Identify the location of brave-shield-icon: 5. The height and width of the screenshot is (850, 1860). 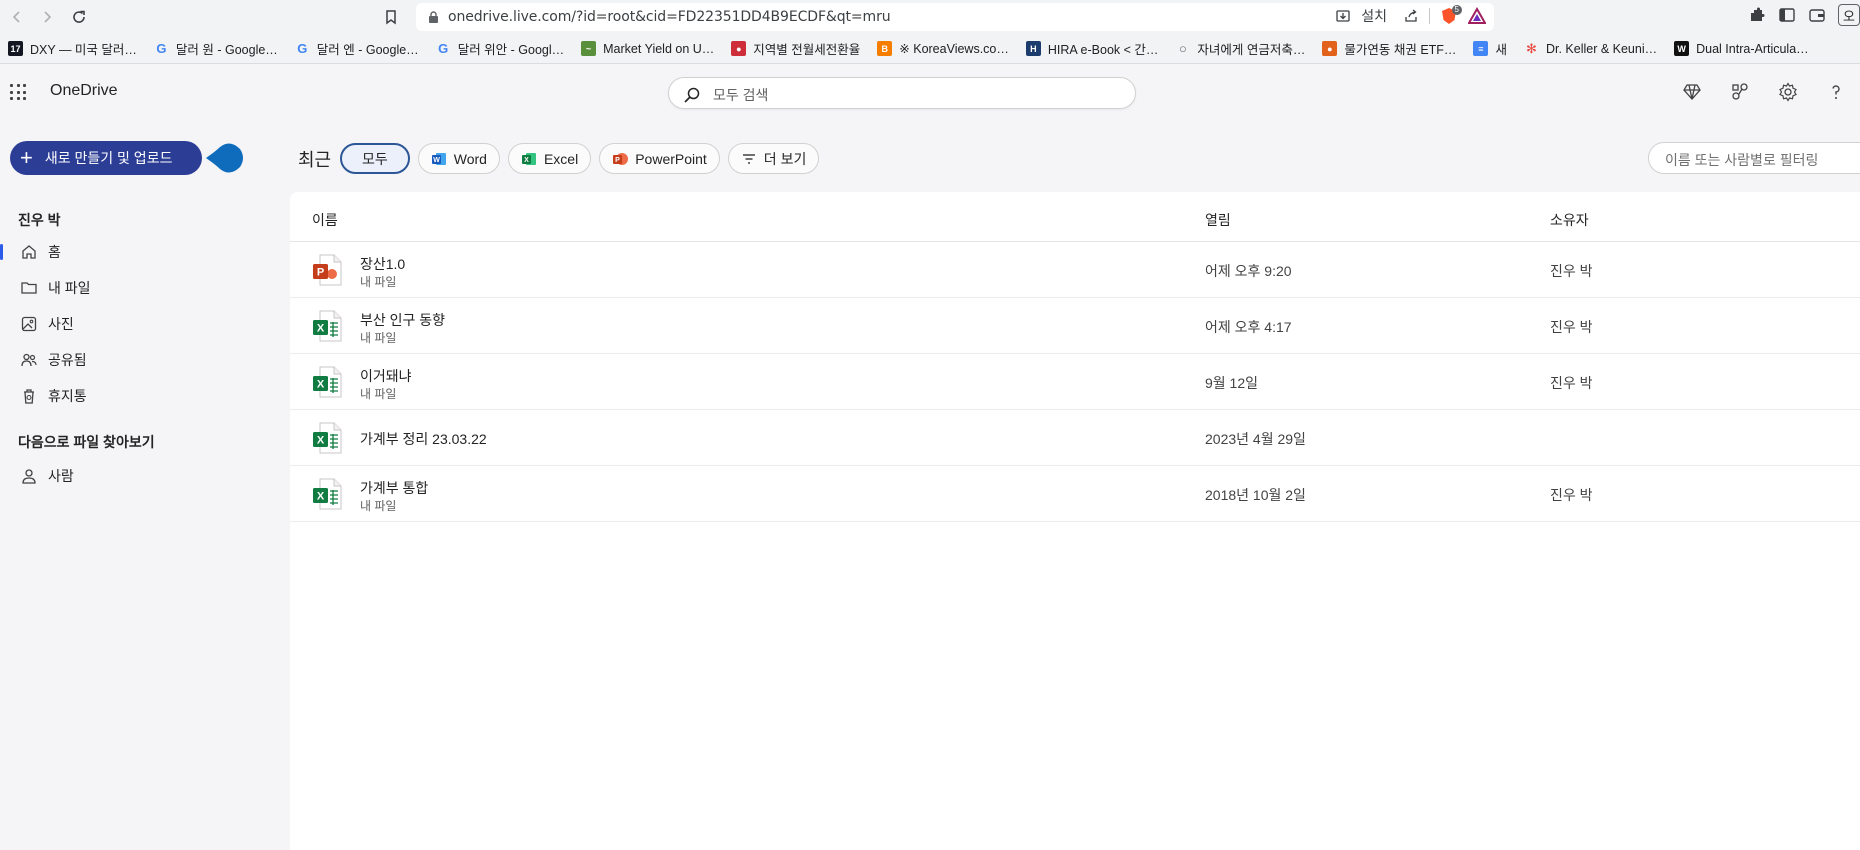
(1451, 15).